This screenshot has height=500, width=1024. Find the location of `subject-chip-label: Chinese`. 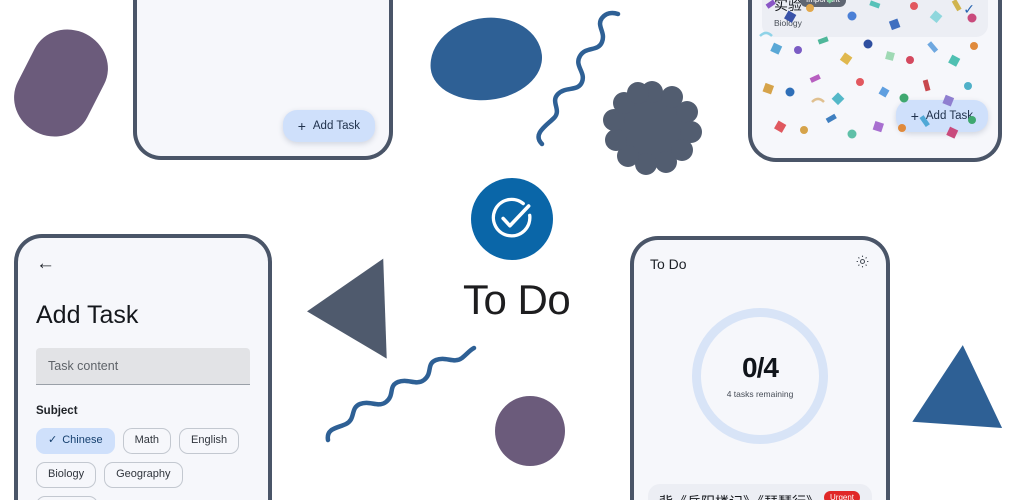

subject-chip-label: Chinese is located at coordinates (82, 440).